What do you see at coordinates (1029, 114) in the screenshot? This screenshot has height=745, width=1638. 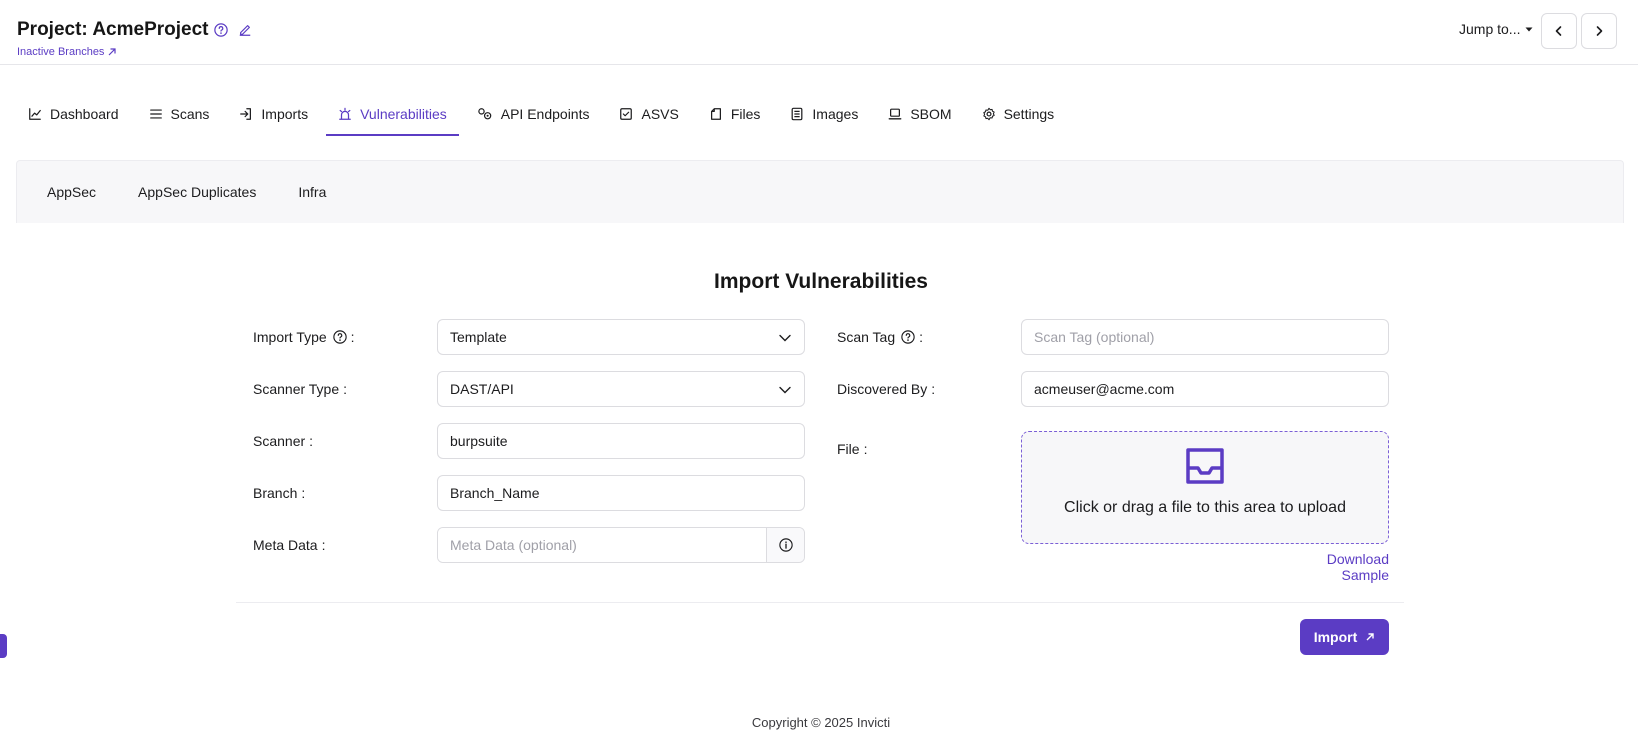 I see `tab-label: Settings` at bounding box center [1029, 114].